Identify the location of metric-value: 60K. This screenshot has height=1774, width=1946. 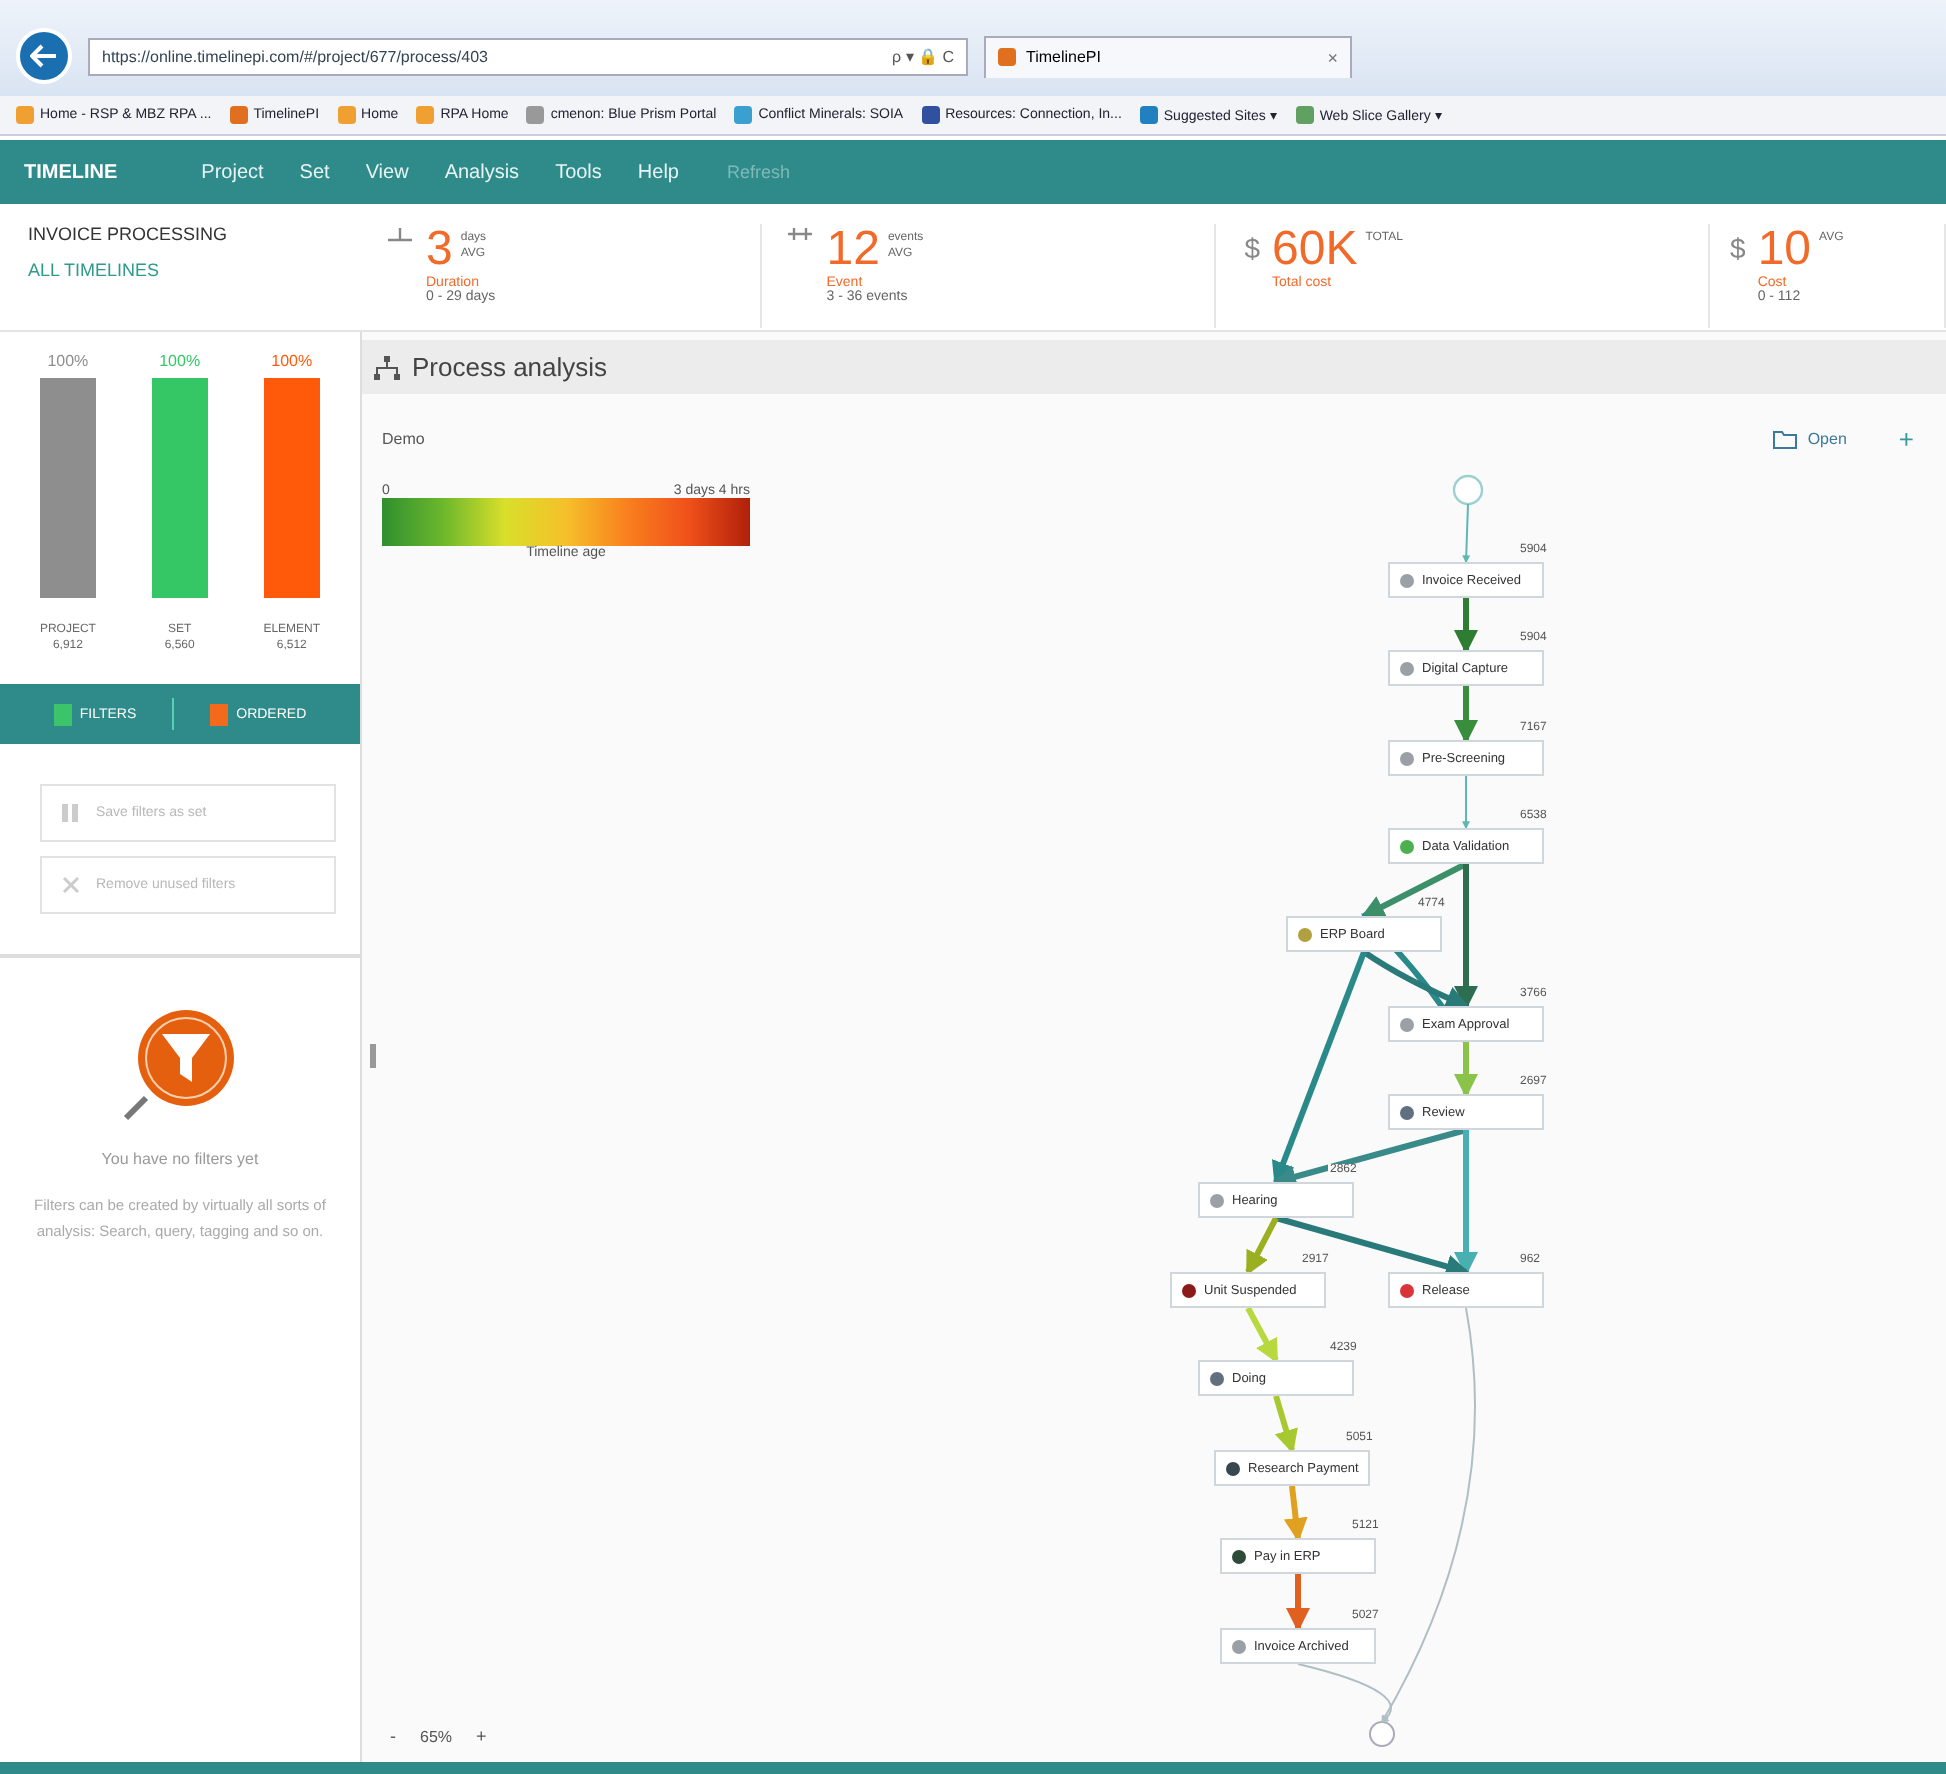
(1315, 250).